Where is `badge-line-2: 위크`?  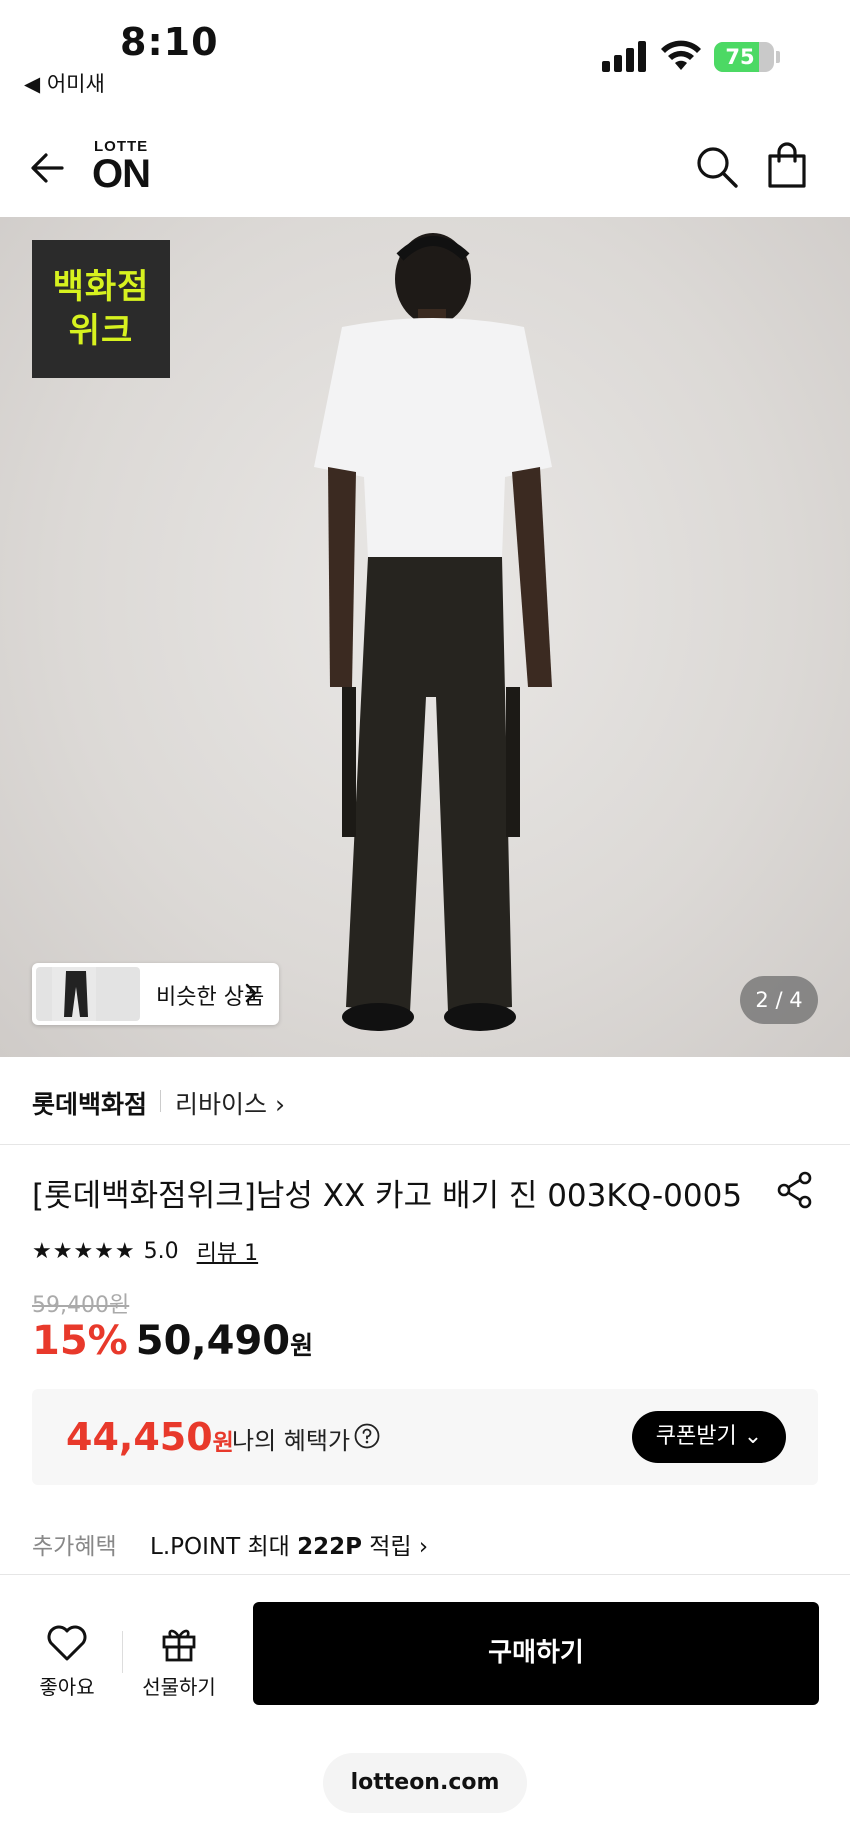
badge-line-2: 위크 is located at coordinates (101, 331).